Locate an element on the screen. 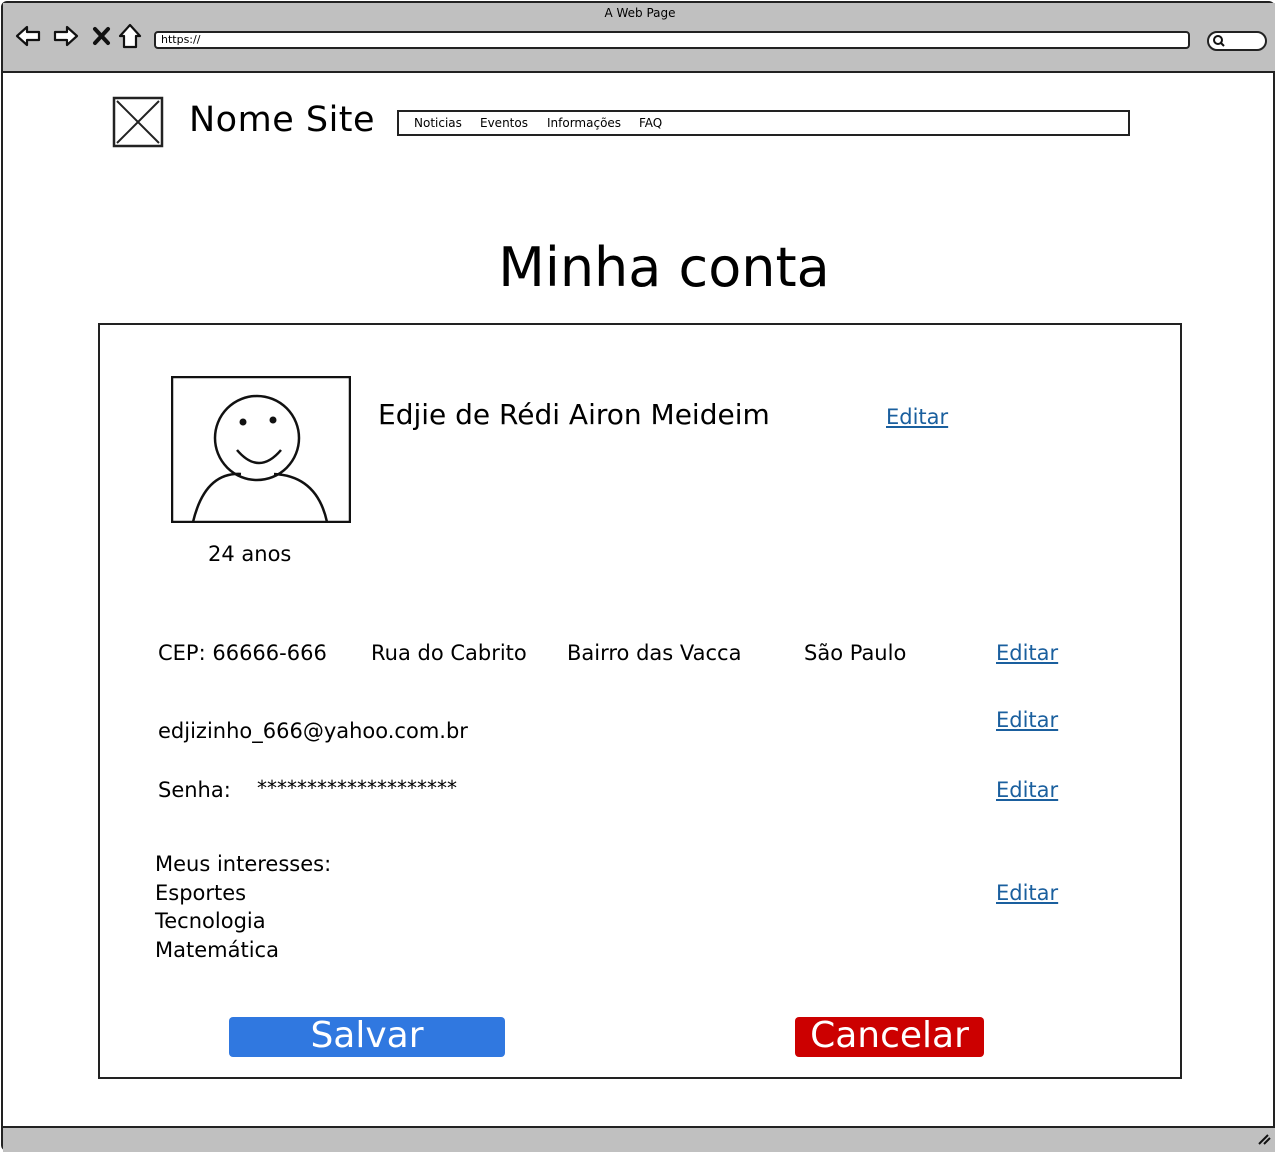  edit-profile-link: Editar is located at coordinates (917, 417).